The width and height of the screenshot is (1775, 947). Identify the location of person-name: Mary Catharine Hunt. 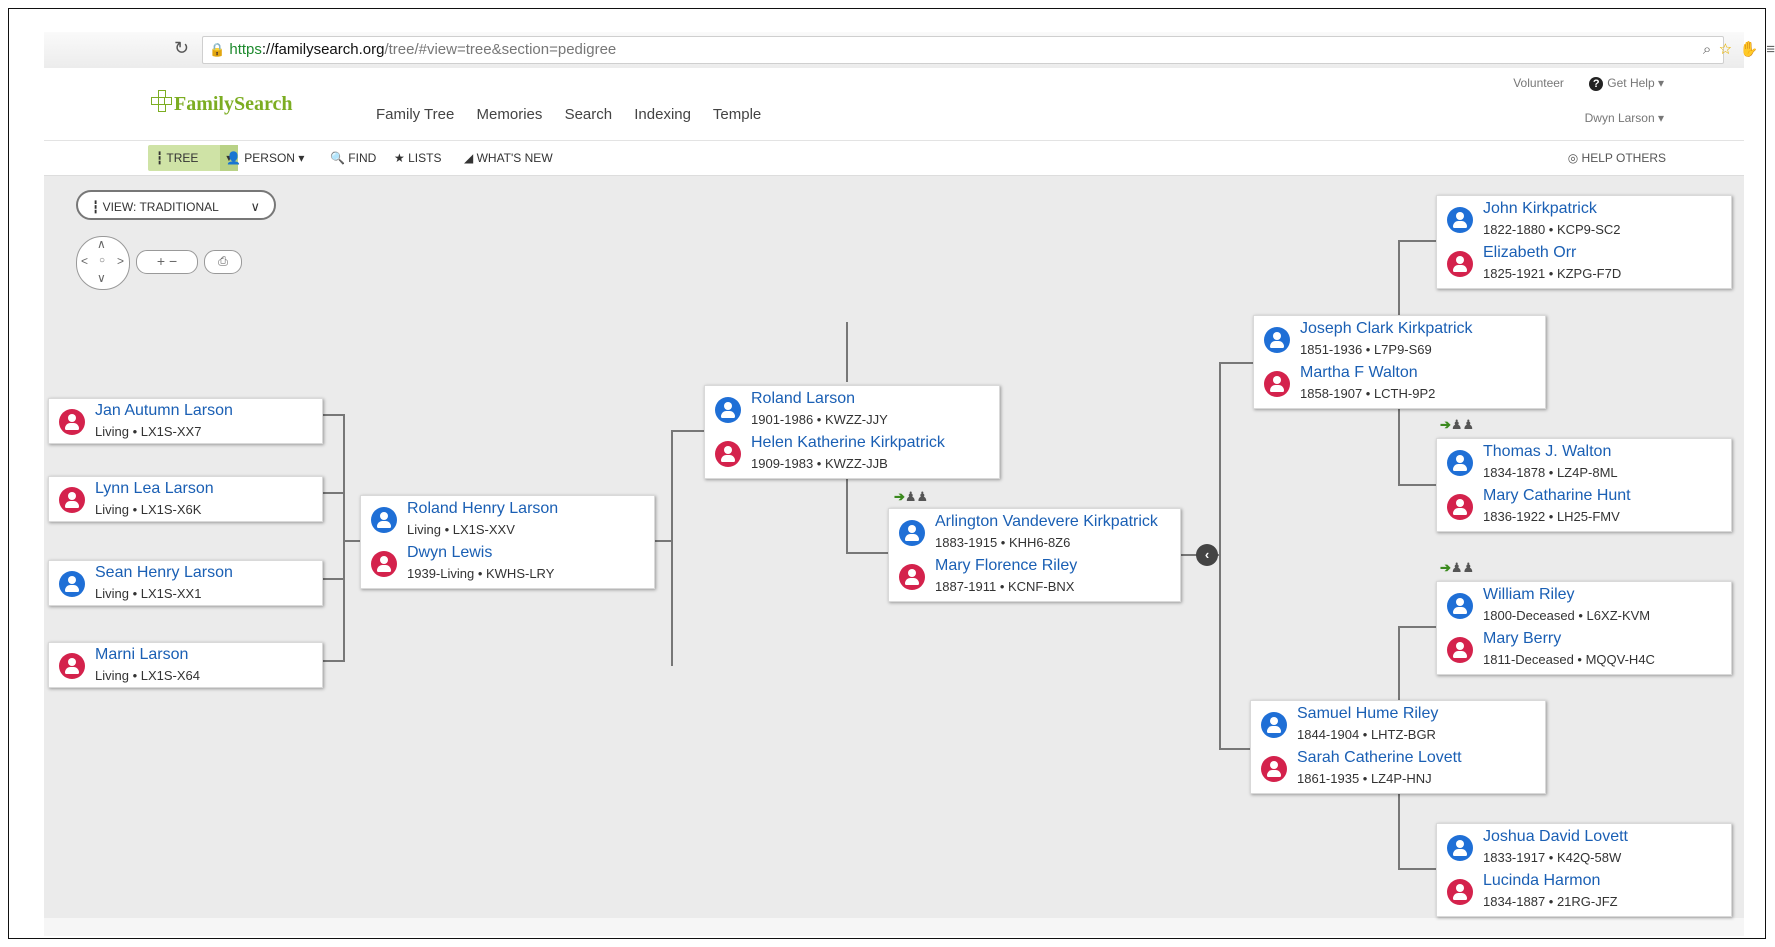
(1557, 496).